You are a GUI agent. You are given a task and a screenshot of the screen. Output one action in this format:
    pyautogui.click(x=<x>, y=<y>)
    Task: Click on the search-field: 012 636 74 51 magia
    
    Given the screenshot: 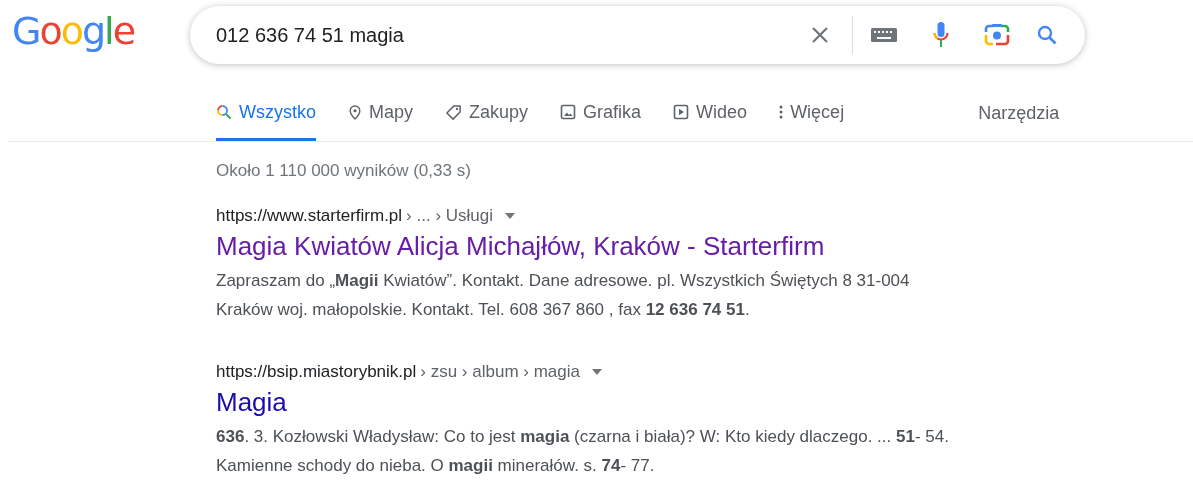 What is the action you would take?
    pyautogui.click(x=512, y=35)
    